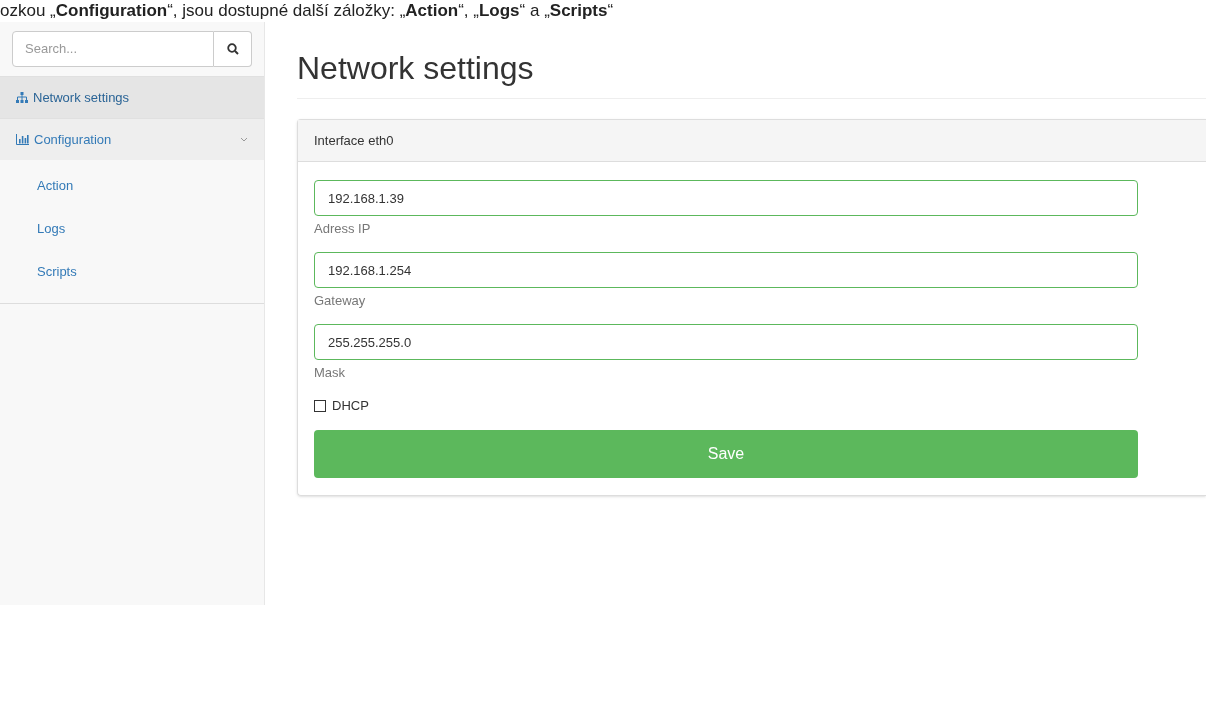 This screenshot has height=702, width=1206. I want to click on sidebar-item: Configuration, so click(132, 139).